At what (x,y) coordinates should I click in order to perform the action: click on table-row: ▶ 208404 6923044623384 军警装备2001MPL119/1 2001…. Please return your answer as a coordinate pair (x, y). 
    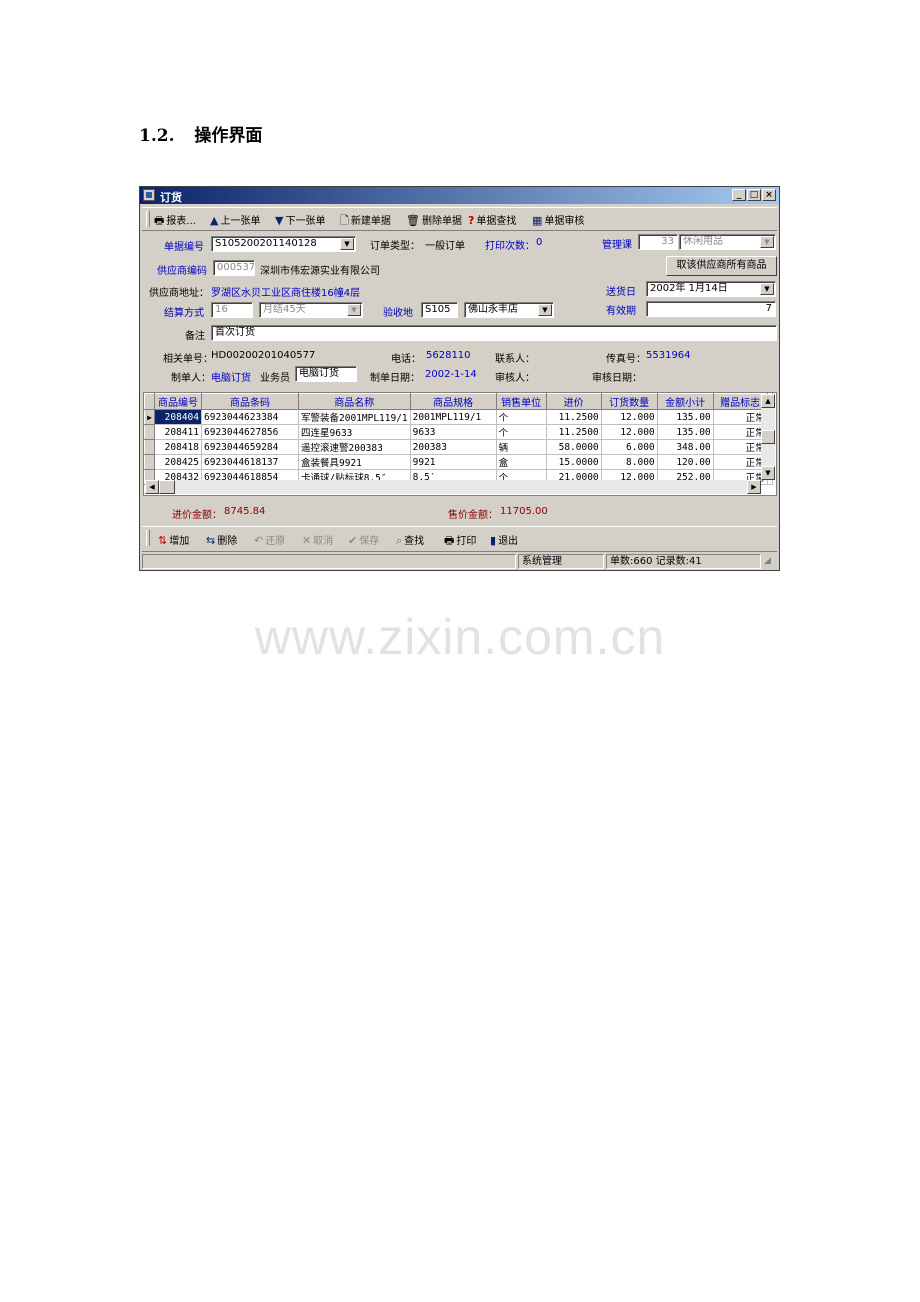
    Looking at the image, I should click on (458, 417).